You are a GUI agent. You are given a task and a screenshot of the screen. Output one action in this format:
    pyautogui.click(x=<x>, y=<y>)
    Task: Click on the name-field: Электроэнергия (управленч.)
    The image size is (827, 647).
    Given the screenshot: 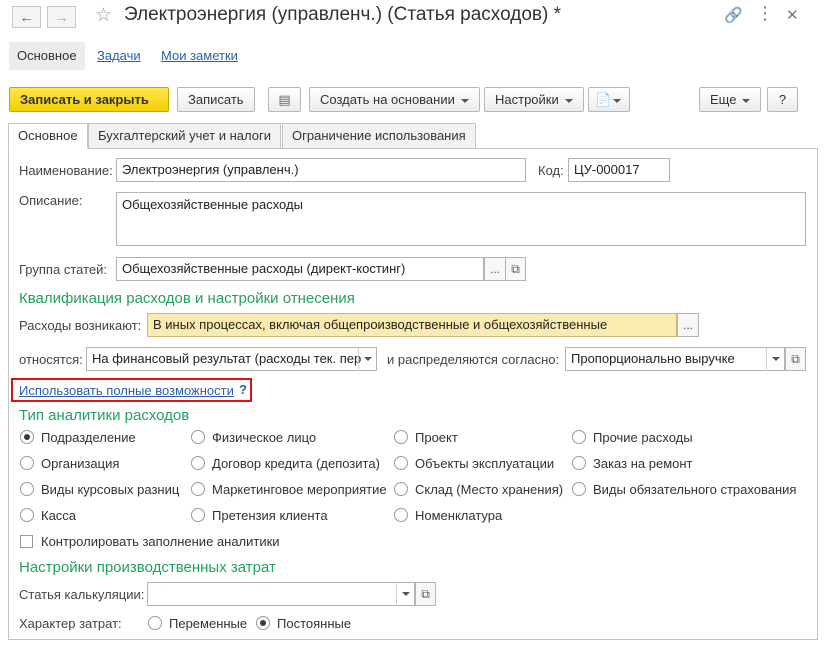 What is the action you would take?
    pyautogui.click(x=321, y=170)
    